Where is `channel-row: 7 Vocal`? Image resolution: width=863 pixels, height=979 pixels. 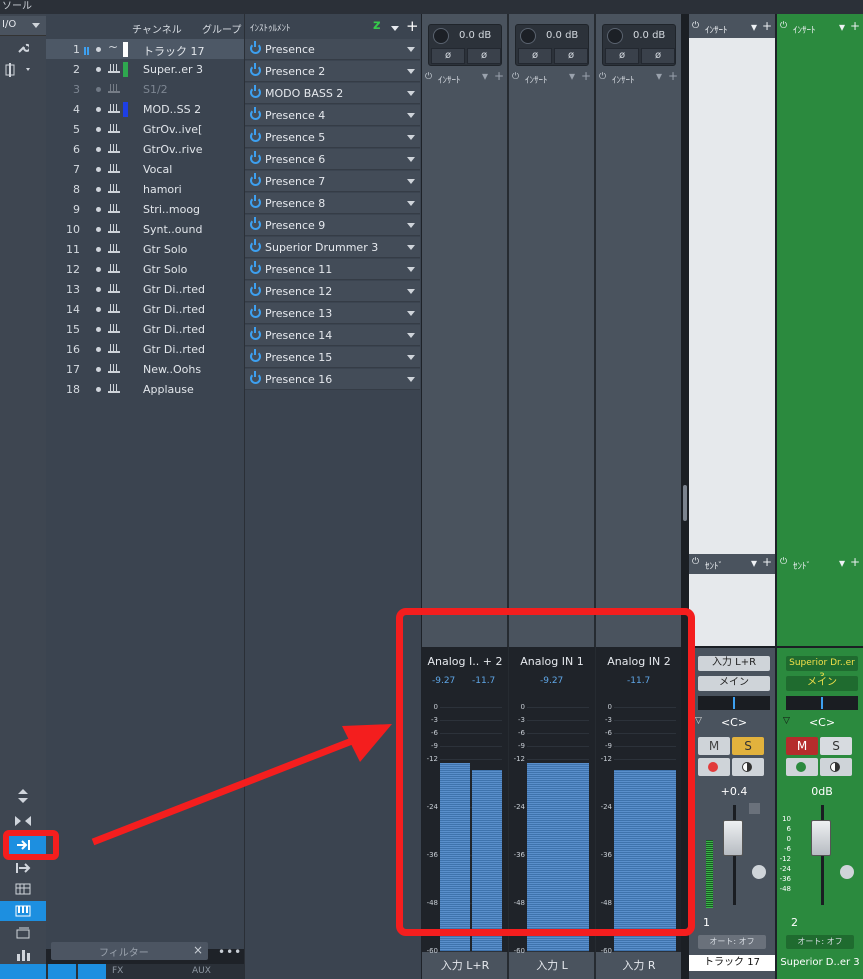
channel-row: 7 Vocal is located at coordinates (145, 169).